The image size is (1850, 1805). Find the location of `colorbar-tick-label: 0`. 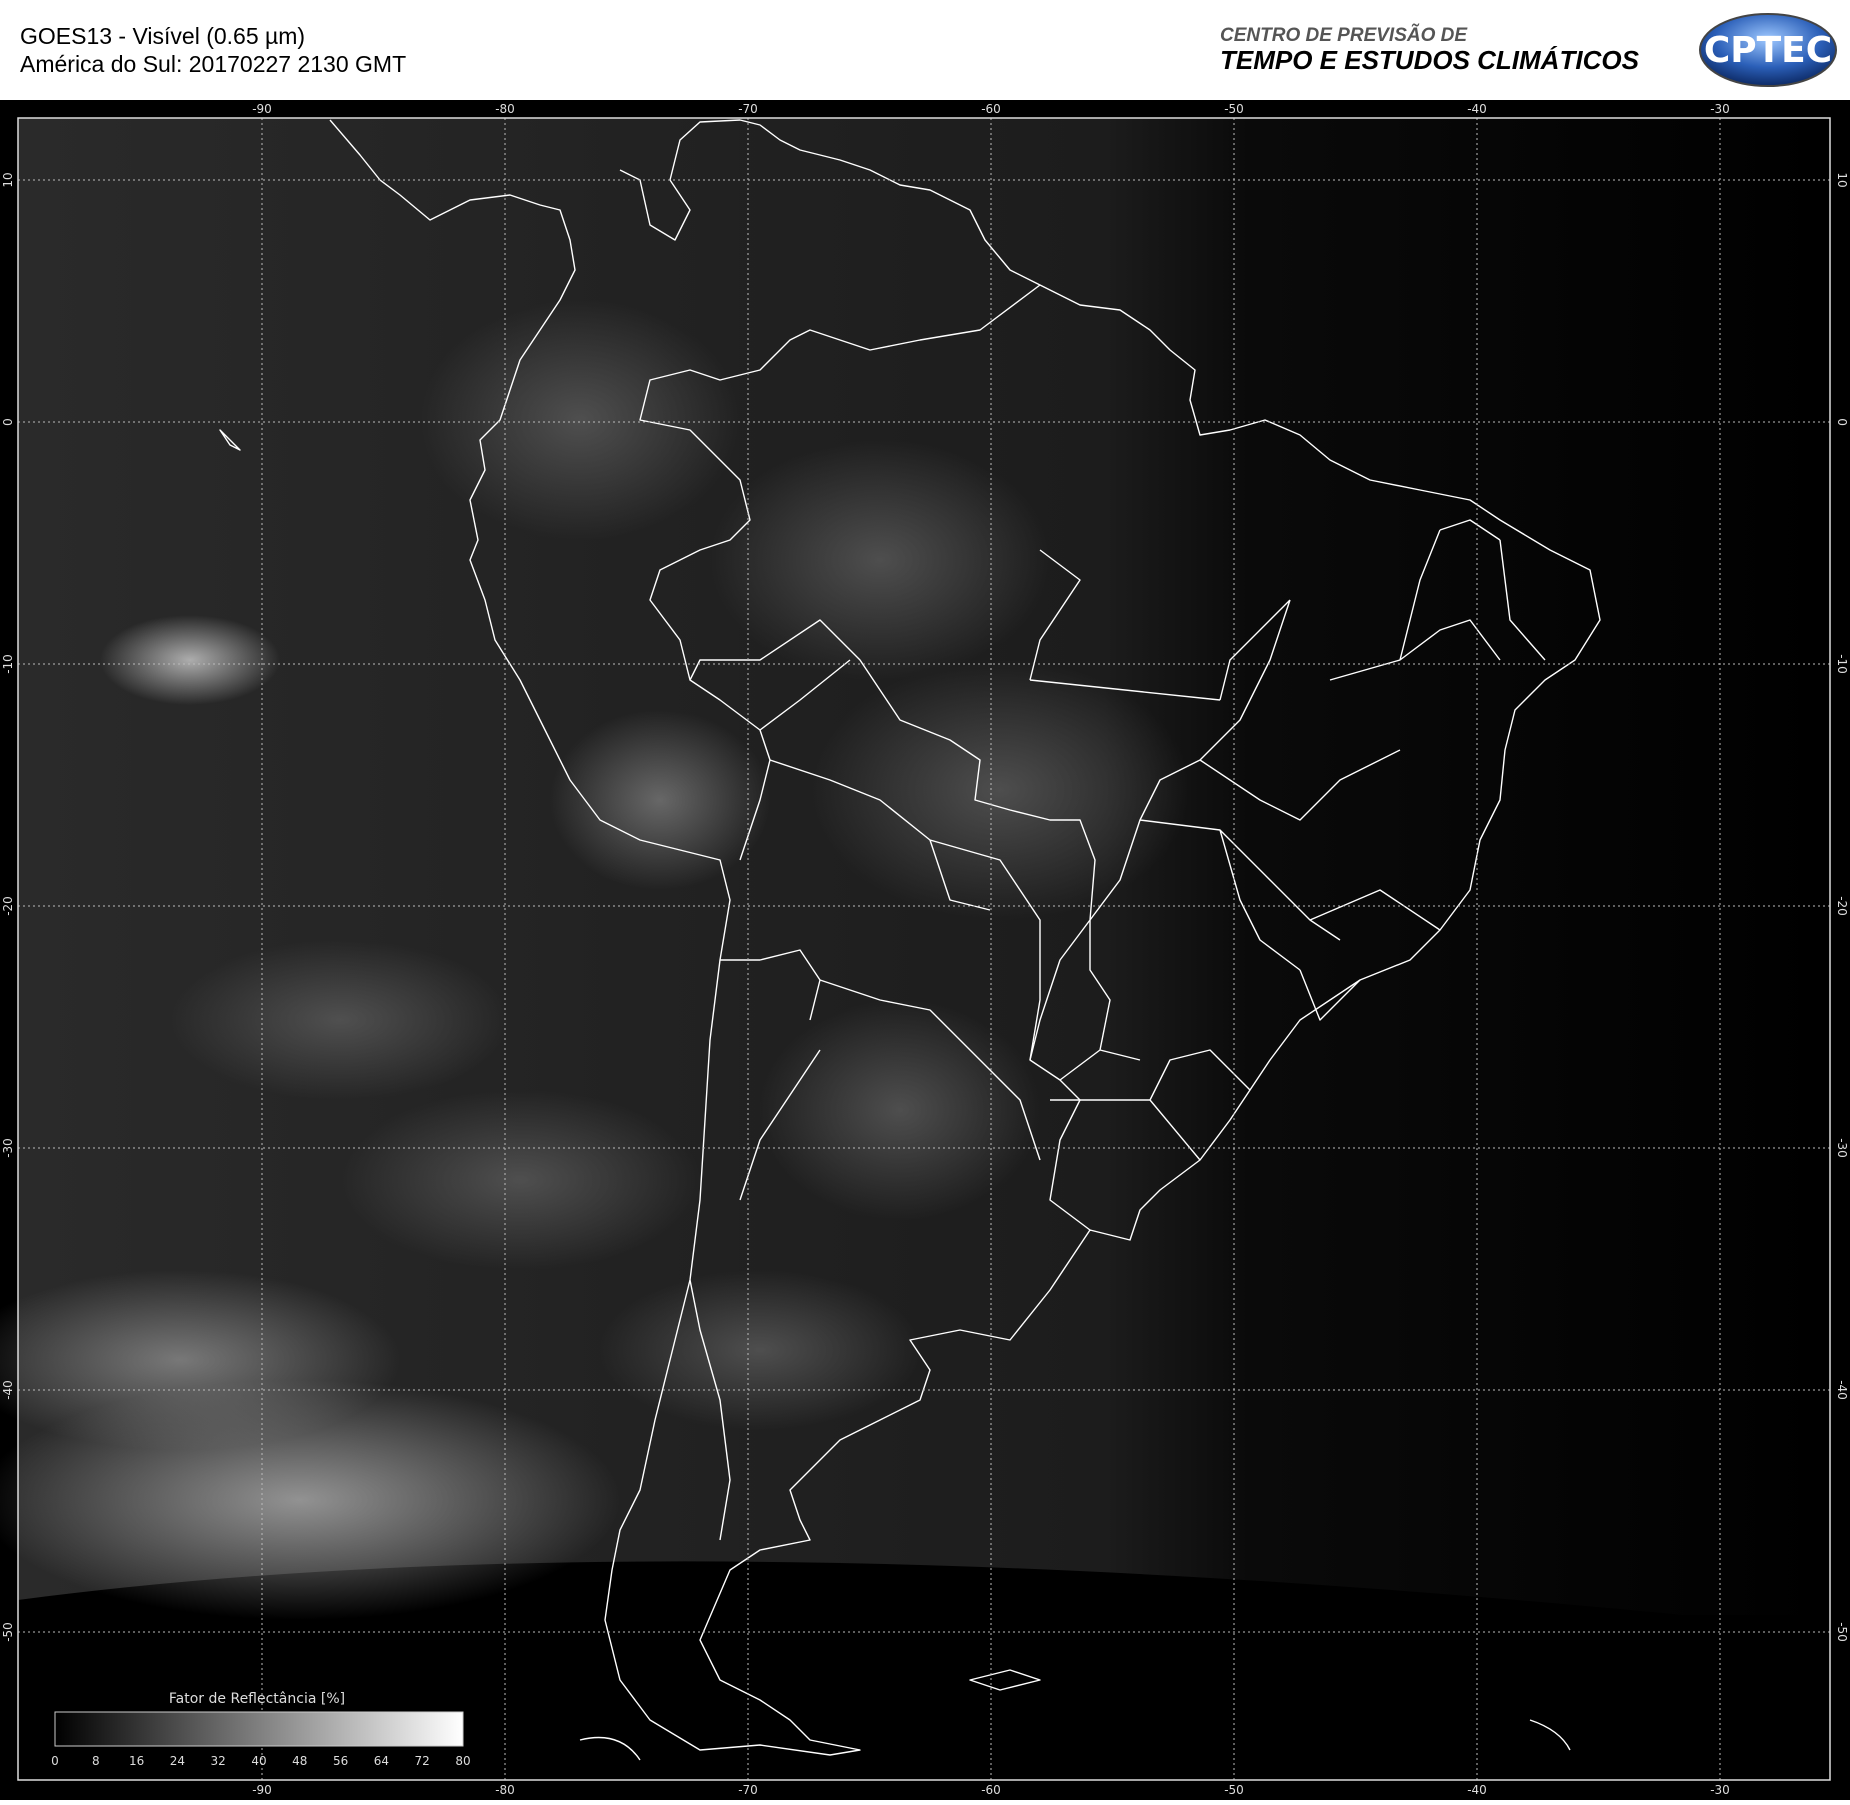

colorbar-tick-label: 0 is located at coordinates (55, 1761).